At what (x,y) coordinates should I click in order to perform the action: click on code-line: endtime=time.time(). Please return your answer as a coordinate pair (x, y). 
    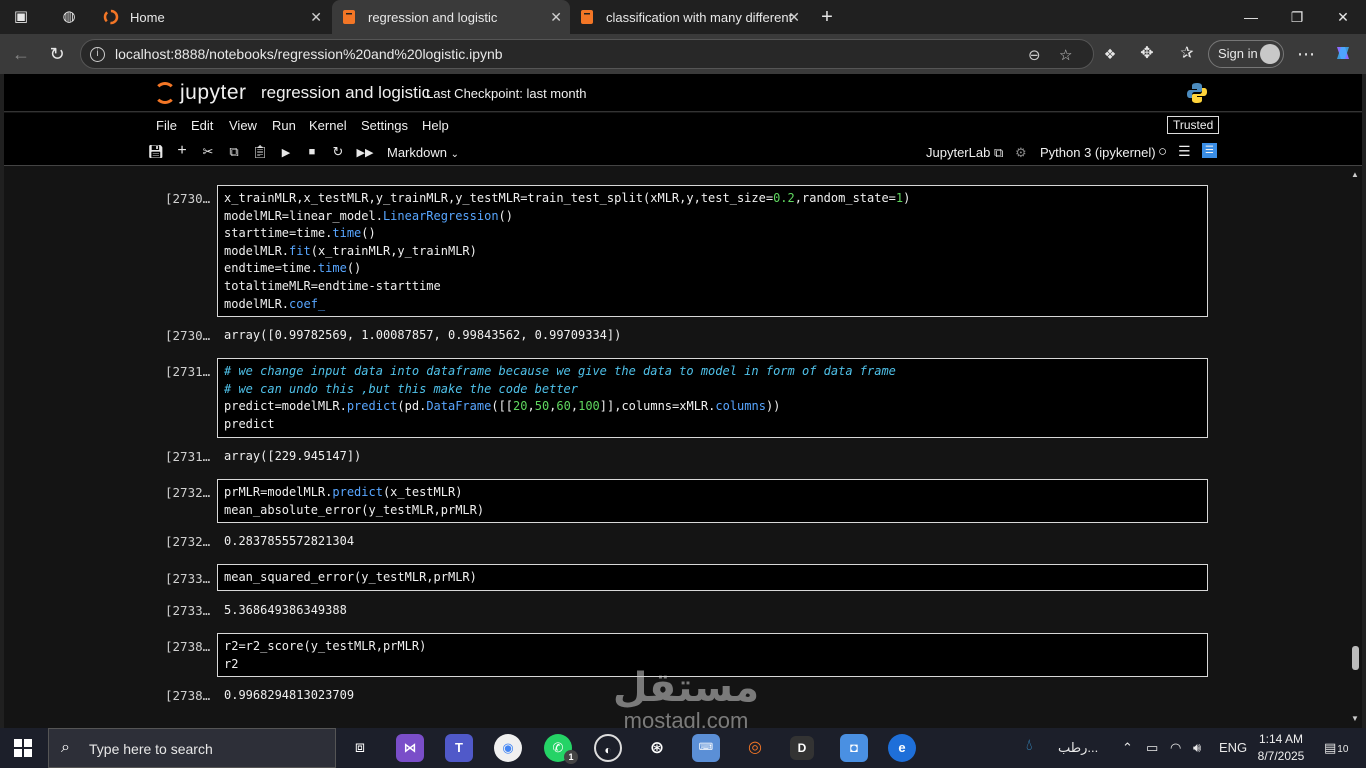
    Looking at the image, I should click on (712, 269).